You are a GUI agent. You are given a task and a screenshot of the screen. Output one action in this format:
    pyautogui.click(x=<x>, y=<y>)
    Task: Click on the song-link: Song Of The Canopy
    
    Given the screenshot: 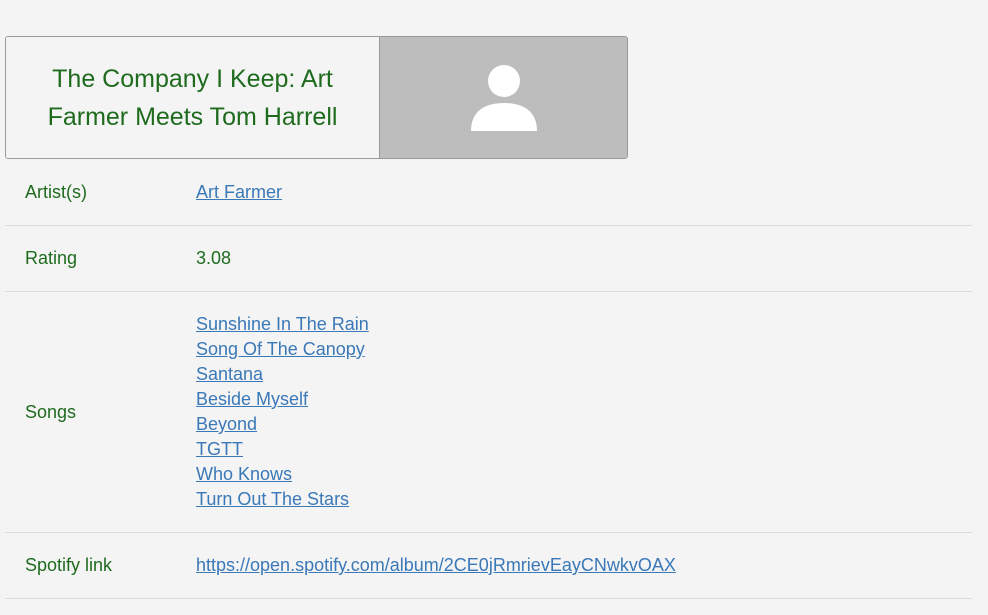 What is the action you would take?
    pyautogui.click(x=280, y=349)
    